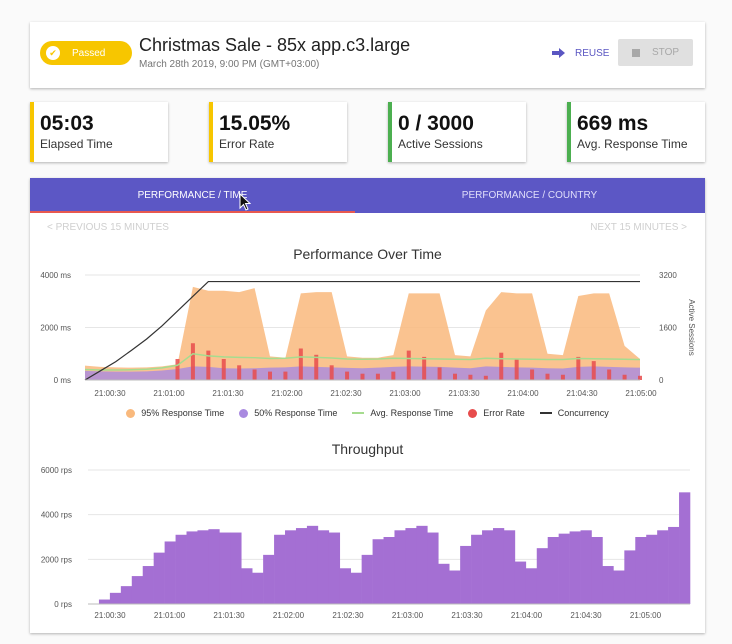  I want to click on y2-tick-label: 0, so click(661, 380).